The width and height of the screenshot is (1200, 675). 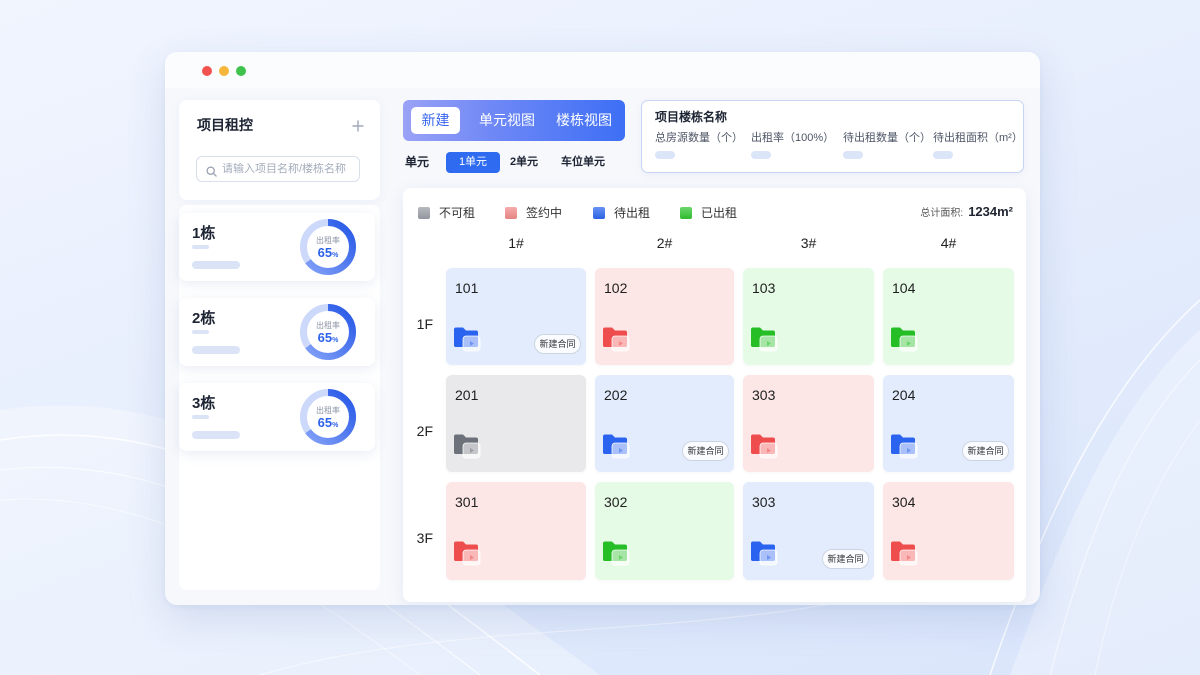 What do you see at coordinates (279, 150) in the screenshot?
I see `project-panel-header: 项目租控` at bounding box center [279, 150].